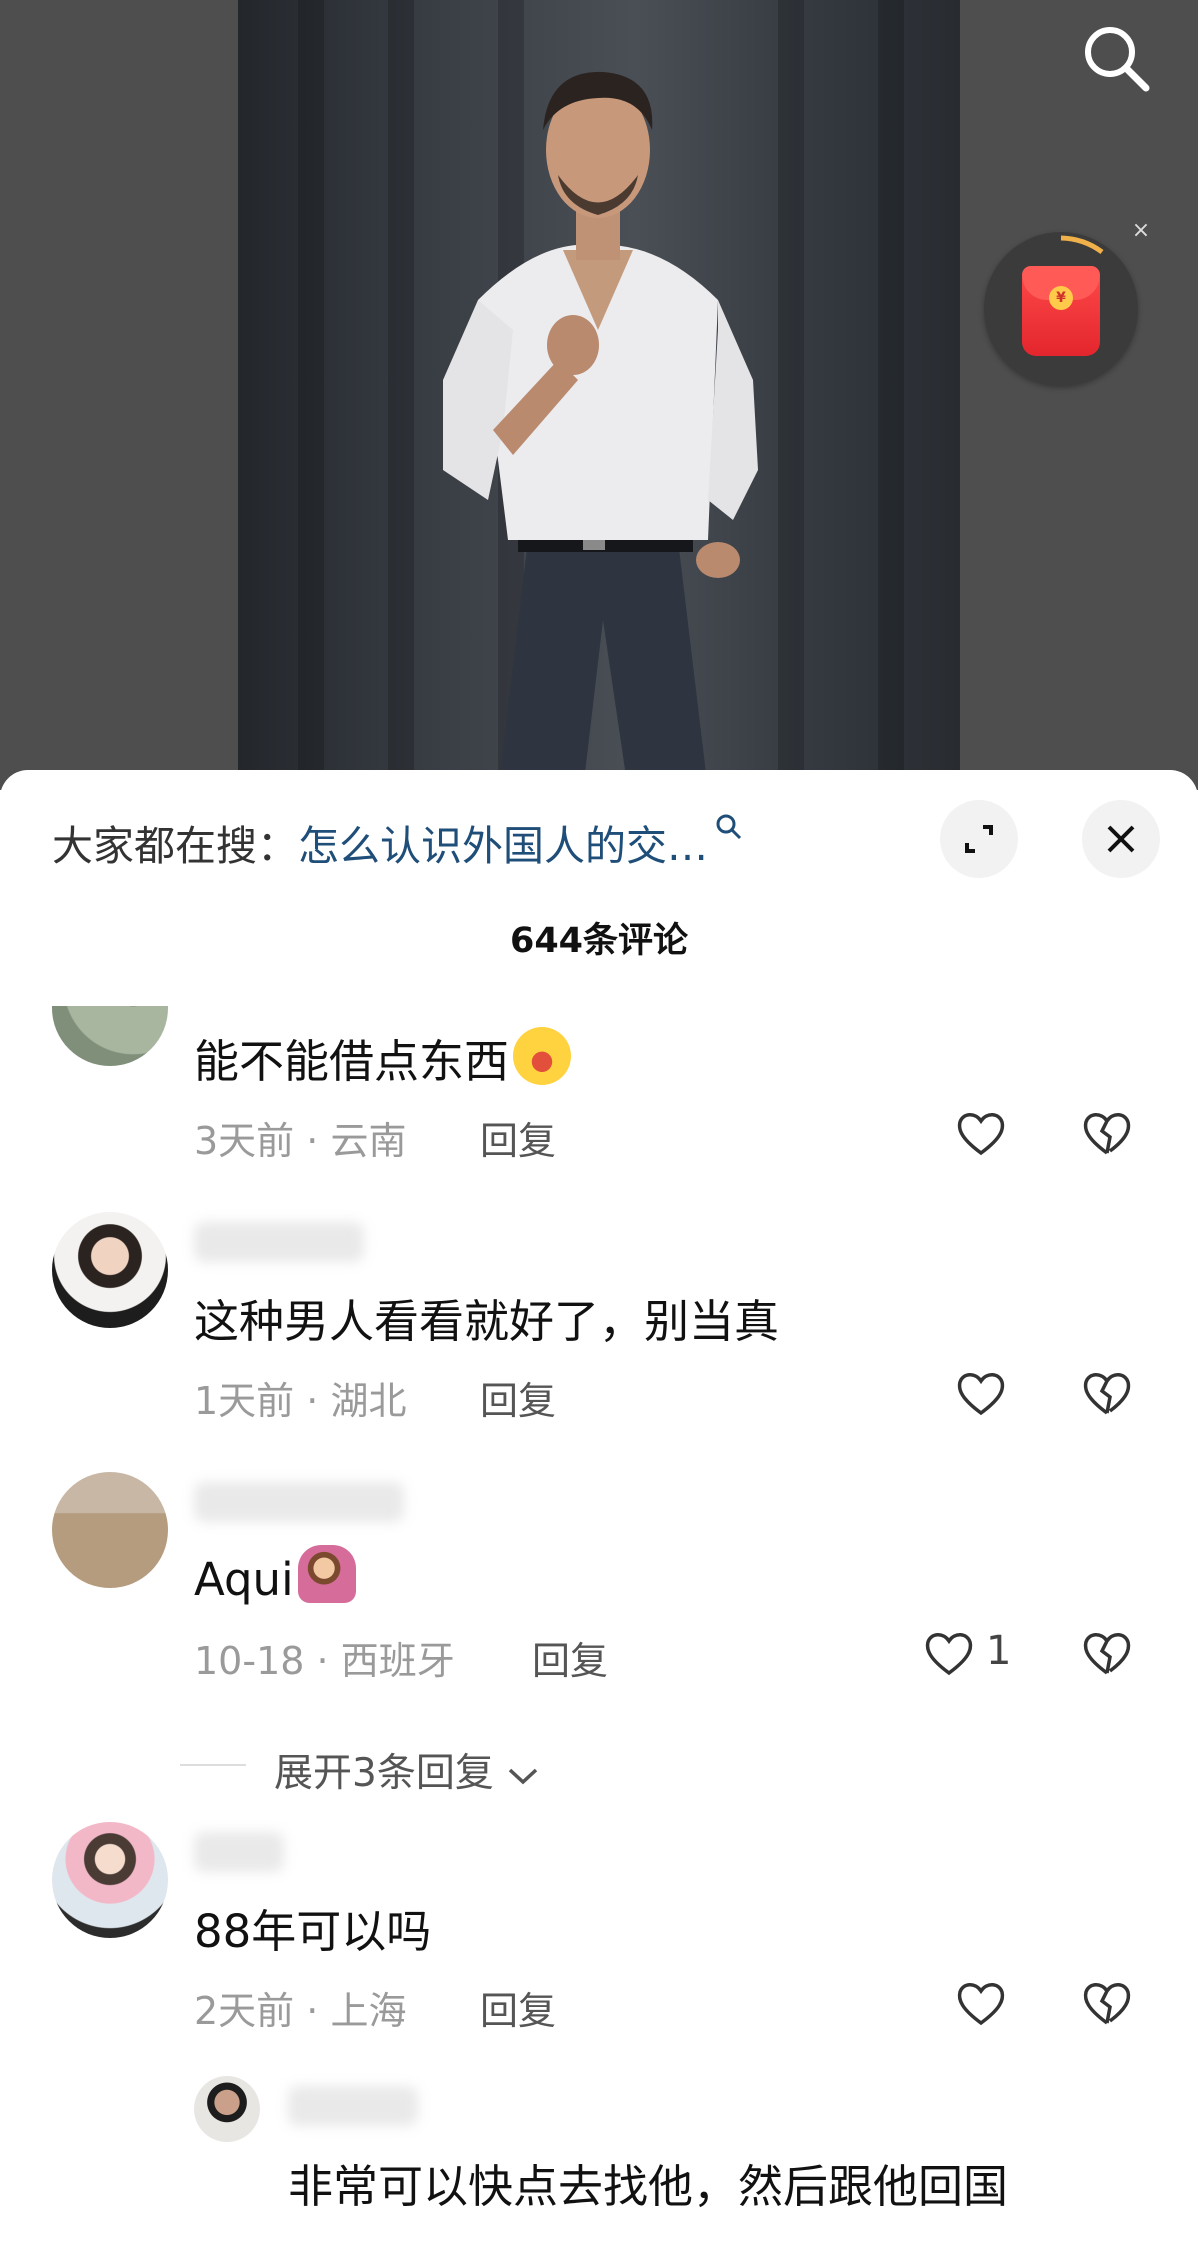 Image resolution: width=1198 pixels, height=2262 pixels. What do you see at coordinates (213, 1765) in the screenshot?
I see `divider` at bounding box center [213, 1765].